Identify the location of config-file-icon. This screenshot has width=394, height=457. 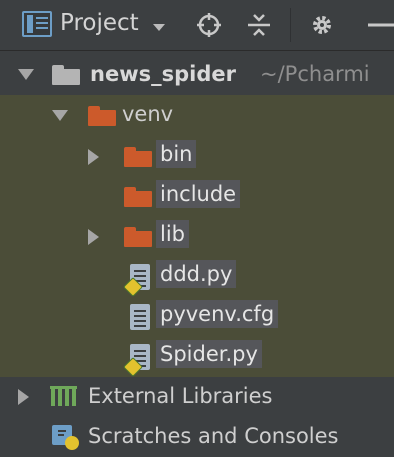
(140, 317).